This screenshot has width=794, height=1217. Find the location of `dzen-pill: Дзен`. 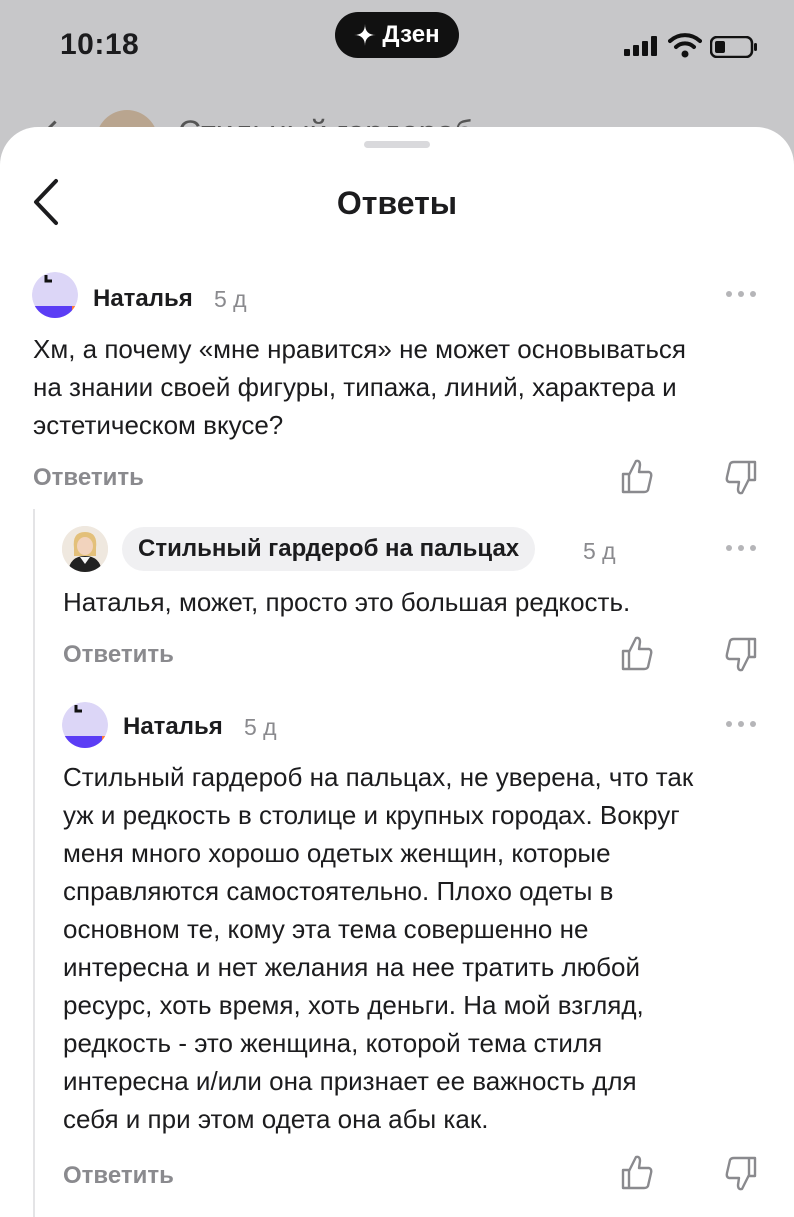

dzen-pill: Дзен is located at coordinates (397, 35).